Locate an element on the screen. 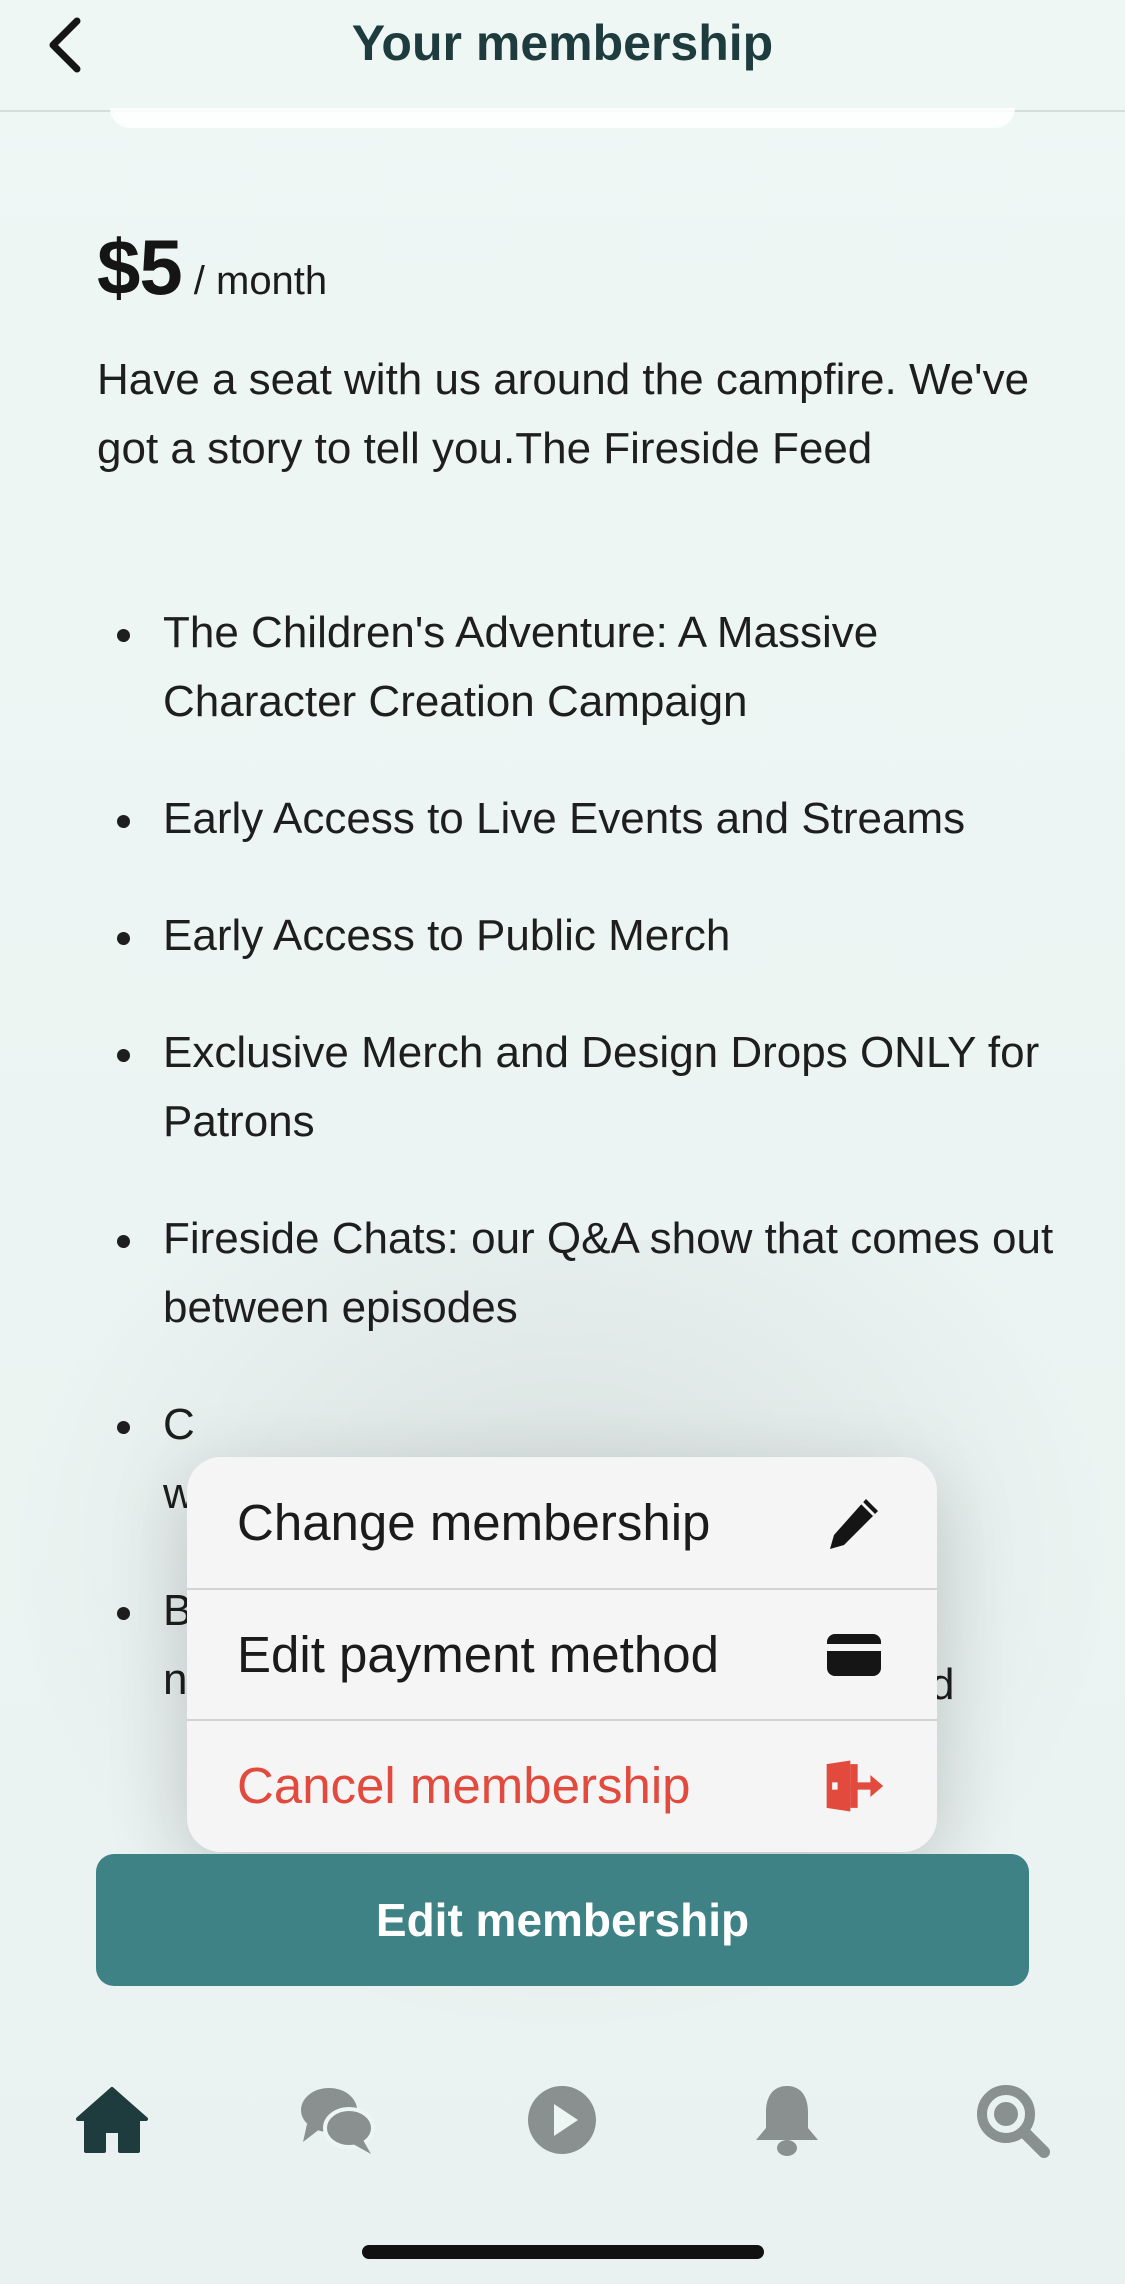 The image size is (1125, 2284). home-icon is located at coordinates (112, 2120).